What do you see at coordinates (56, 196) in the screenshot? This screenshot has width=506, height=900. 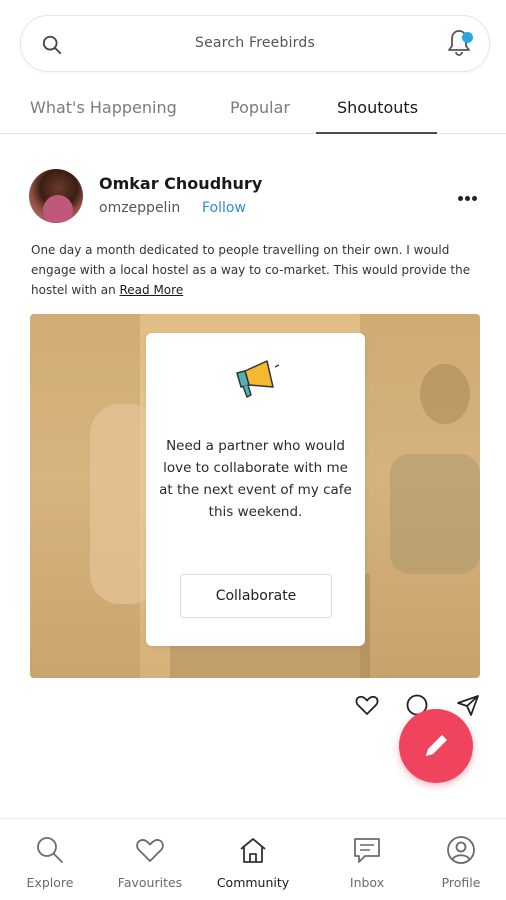 I see `avatar` at bounding box center [56, 196].